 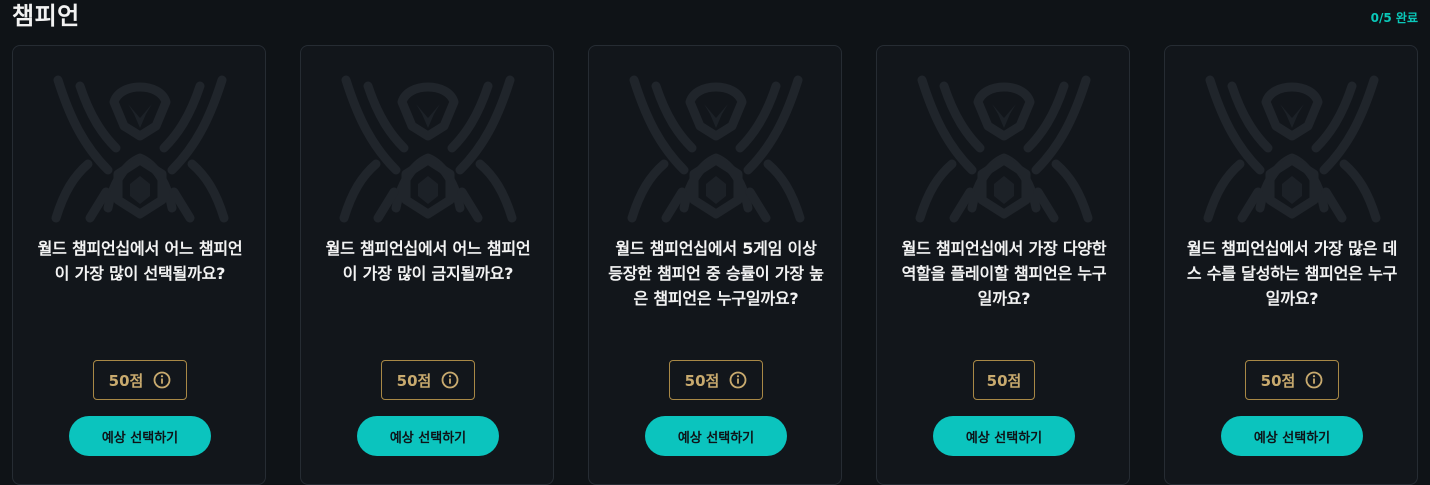 I want to click on section-title: 챔피언, so click(x=46, y=16).